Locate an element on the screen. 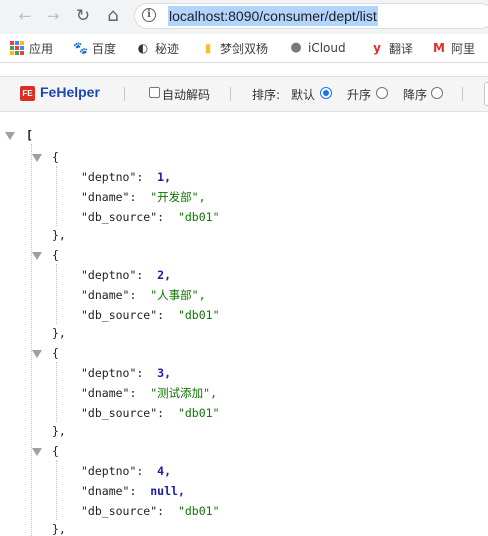  bookmark-icloud: ● iCloud is located at coordinates (317, 48).